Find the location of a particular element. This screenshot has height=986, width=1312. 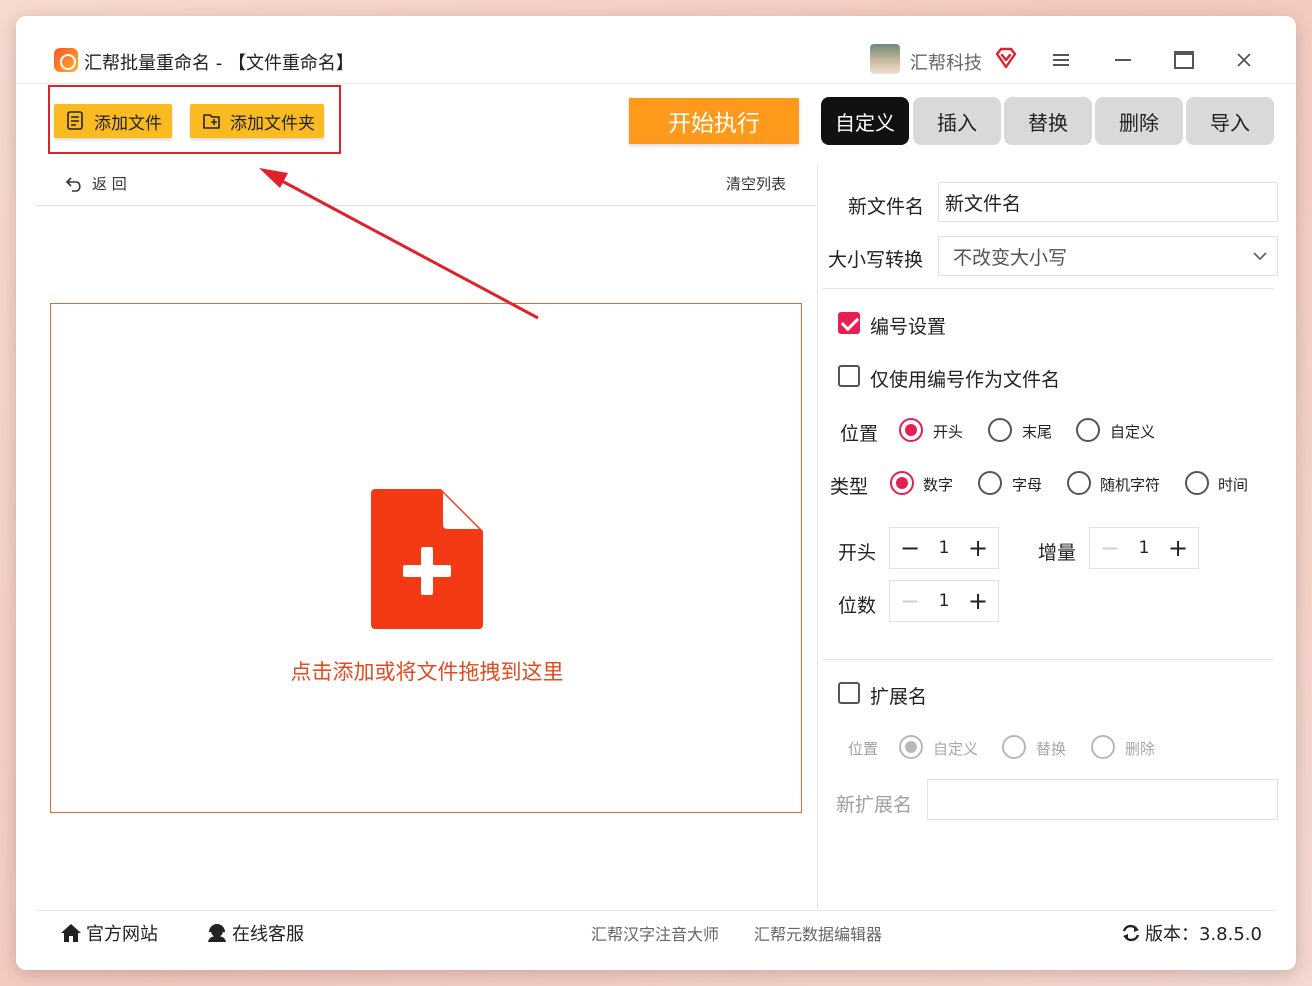

add-file-button: 添加文件 is located at coordinates (113, 121).